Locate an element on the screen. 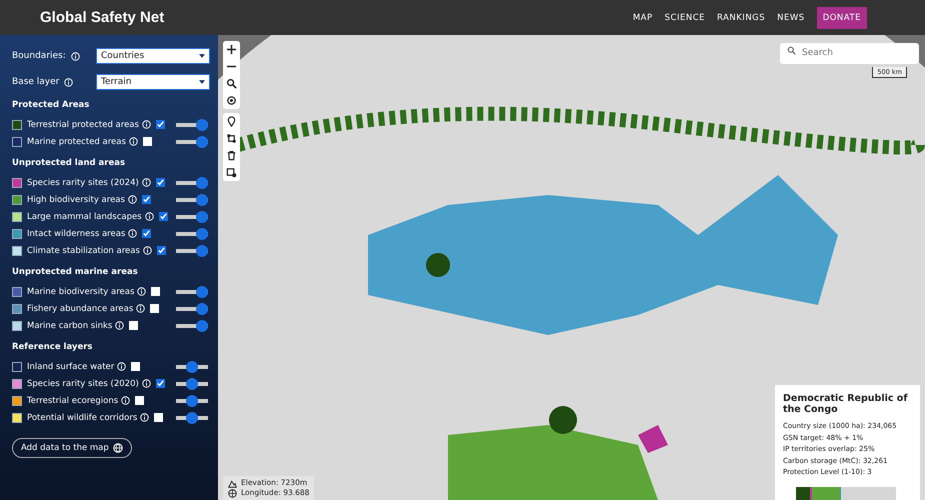  layer-label: Marine protected areas is located at coordinates (76, 141).